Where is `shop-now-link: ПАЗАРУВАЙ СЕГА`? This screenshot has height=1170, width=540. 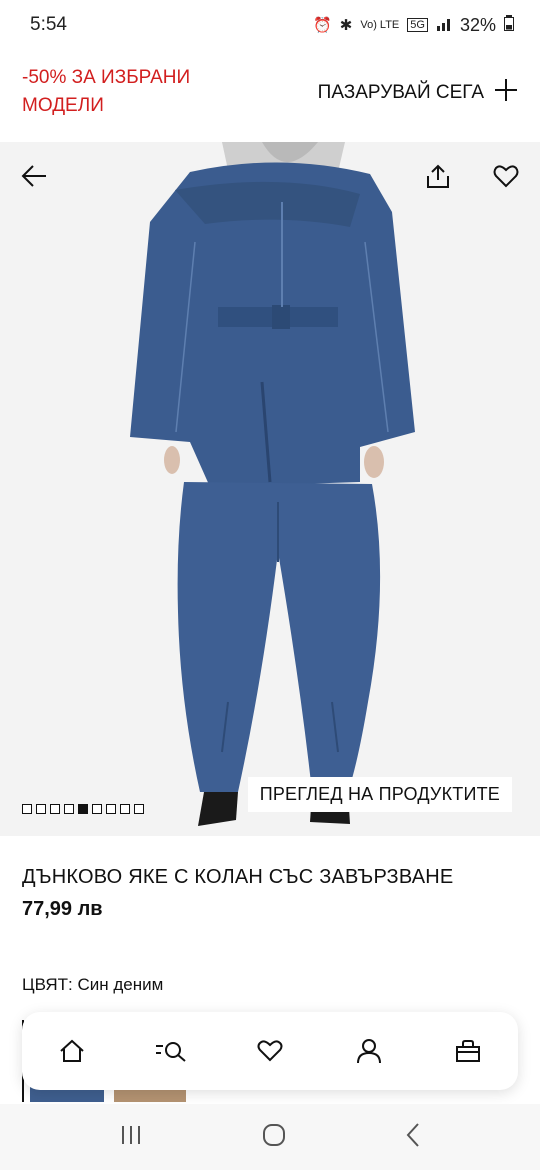
shop-now-link: ПАЗАРУВАЙ СЕГА is located at coordinates (418, 93).